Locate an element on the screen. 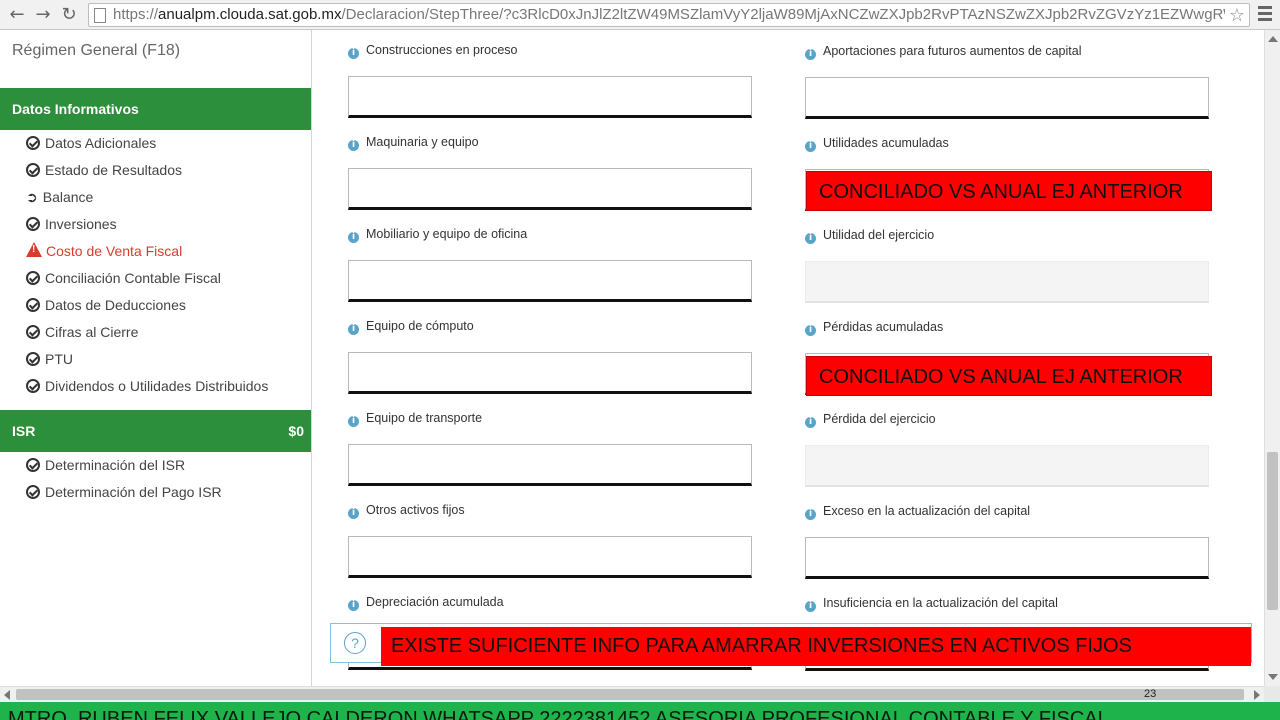 This screenshot has height=720, width=1280. field-label-mobiliario: i Mobiliario y equipo de oficina is located at coordinates (437, 235).